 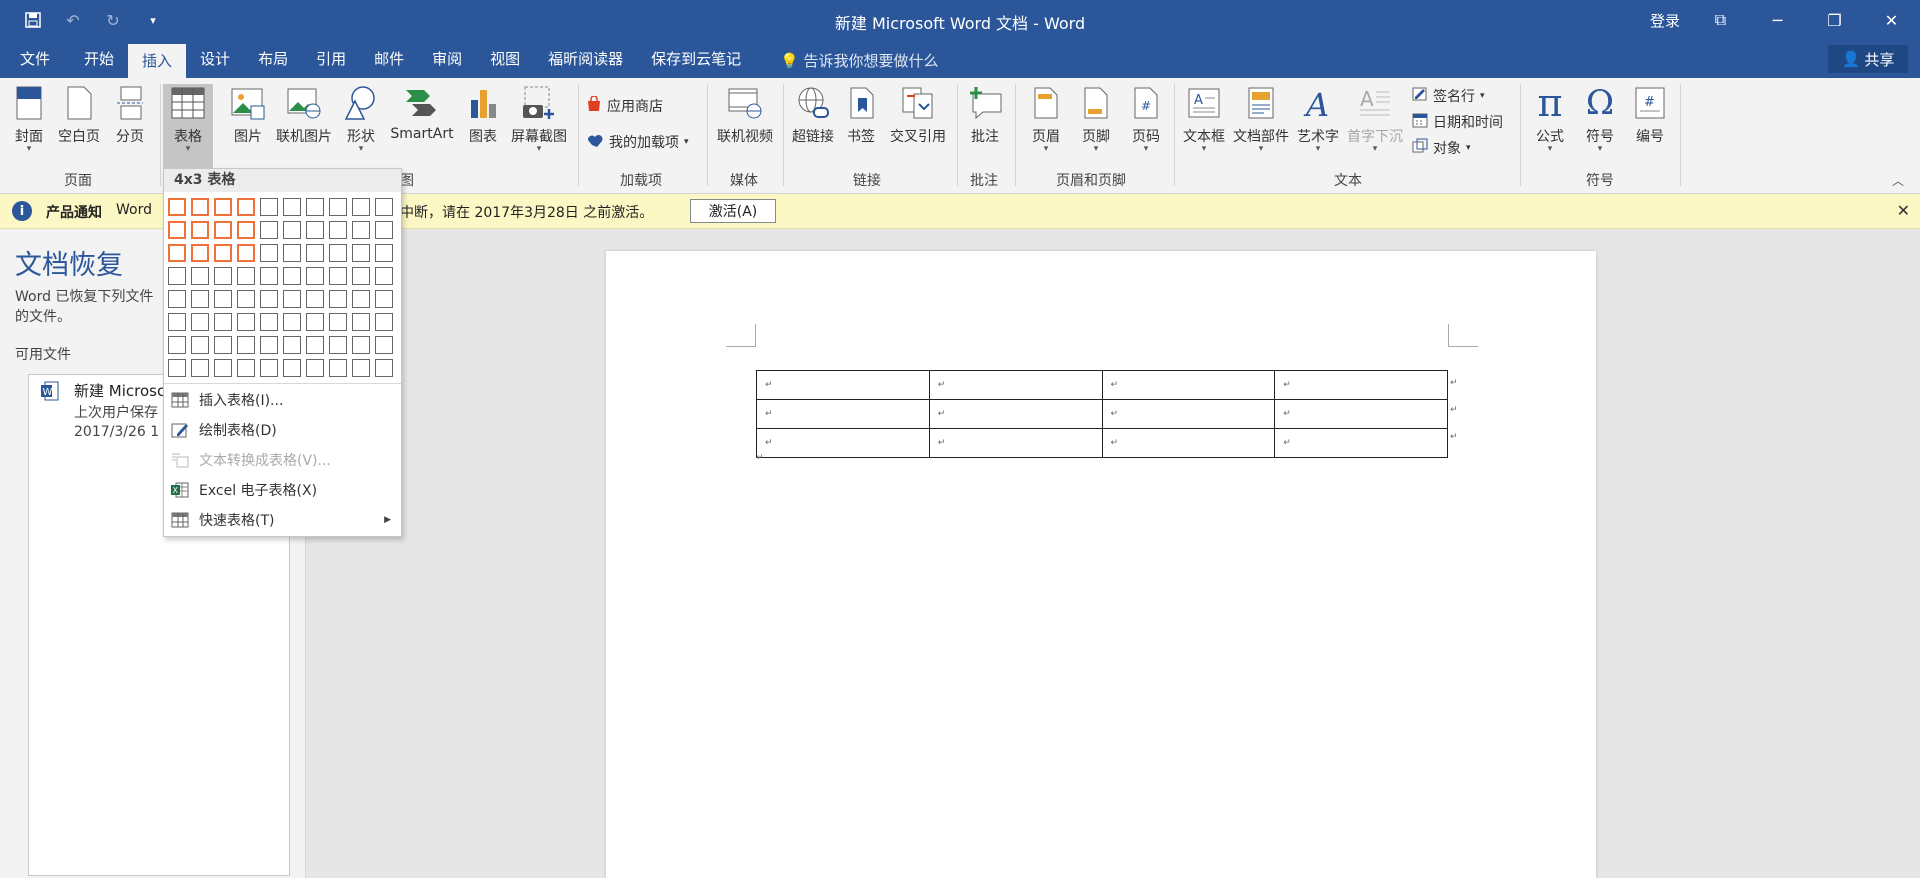 What do you see at coordinates (157, 61) in the screenshot?
I see `tab-insert: 插入` at bounding box center [157, 61].